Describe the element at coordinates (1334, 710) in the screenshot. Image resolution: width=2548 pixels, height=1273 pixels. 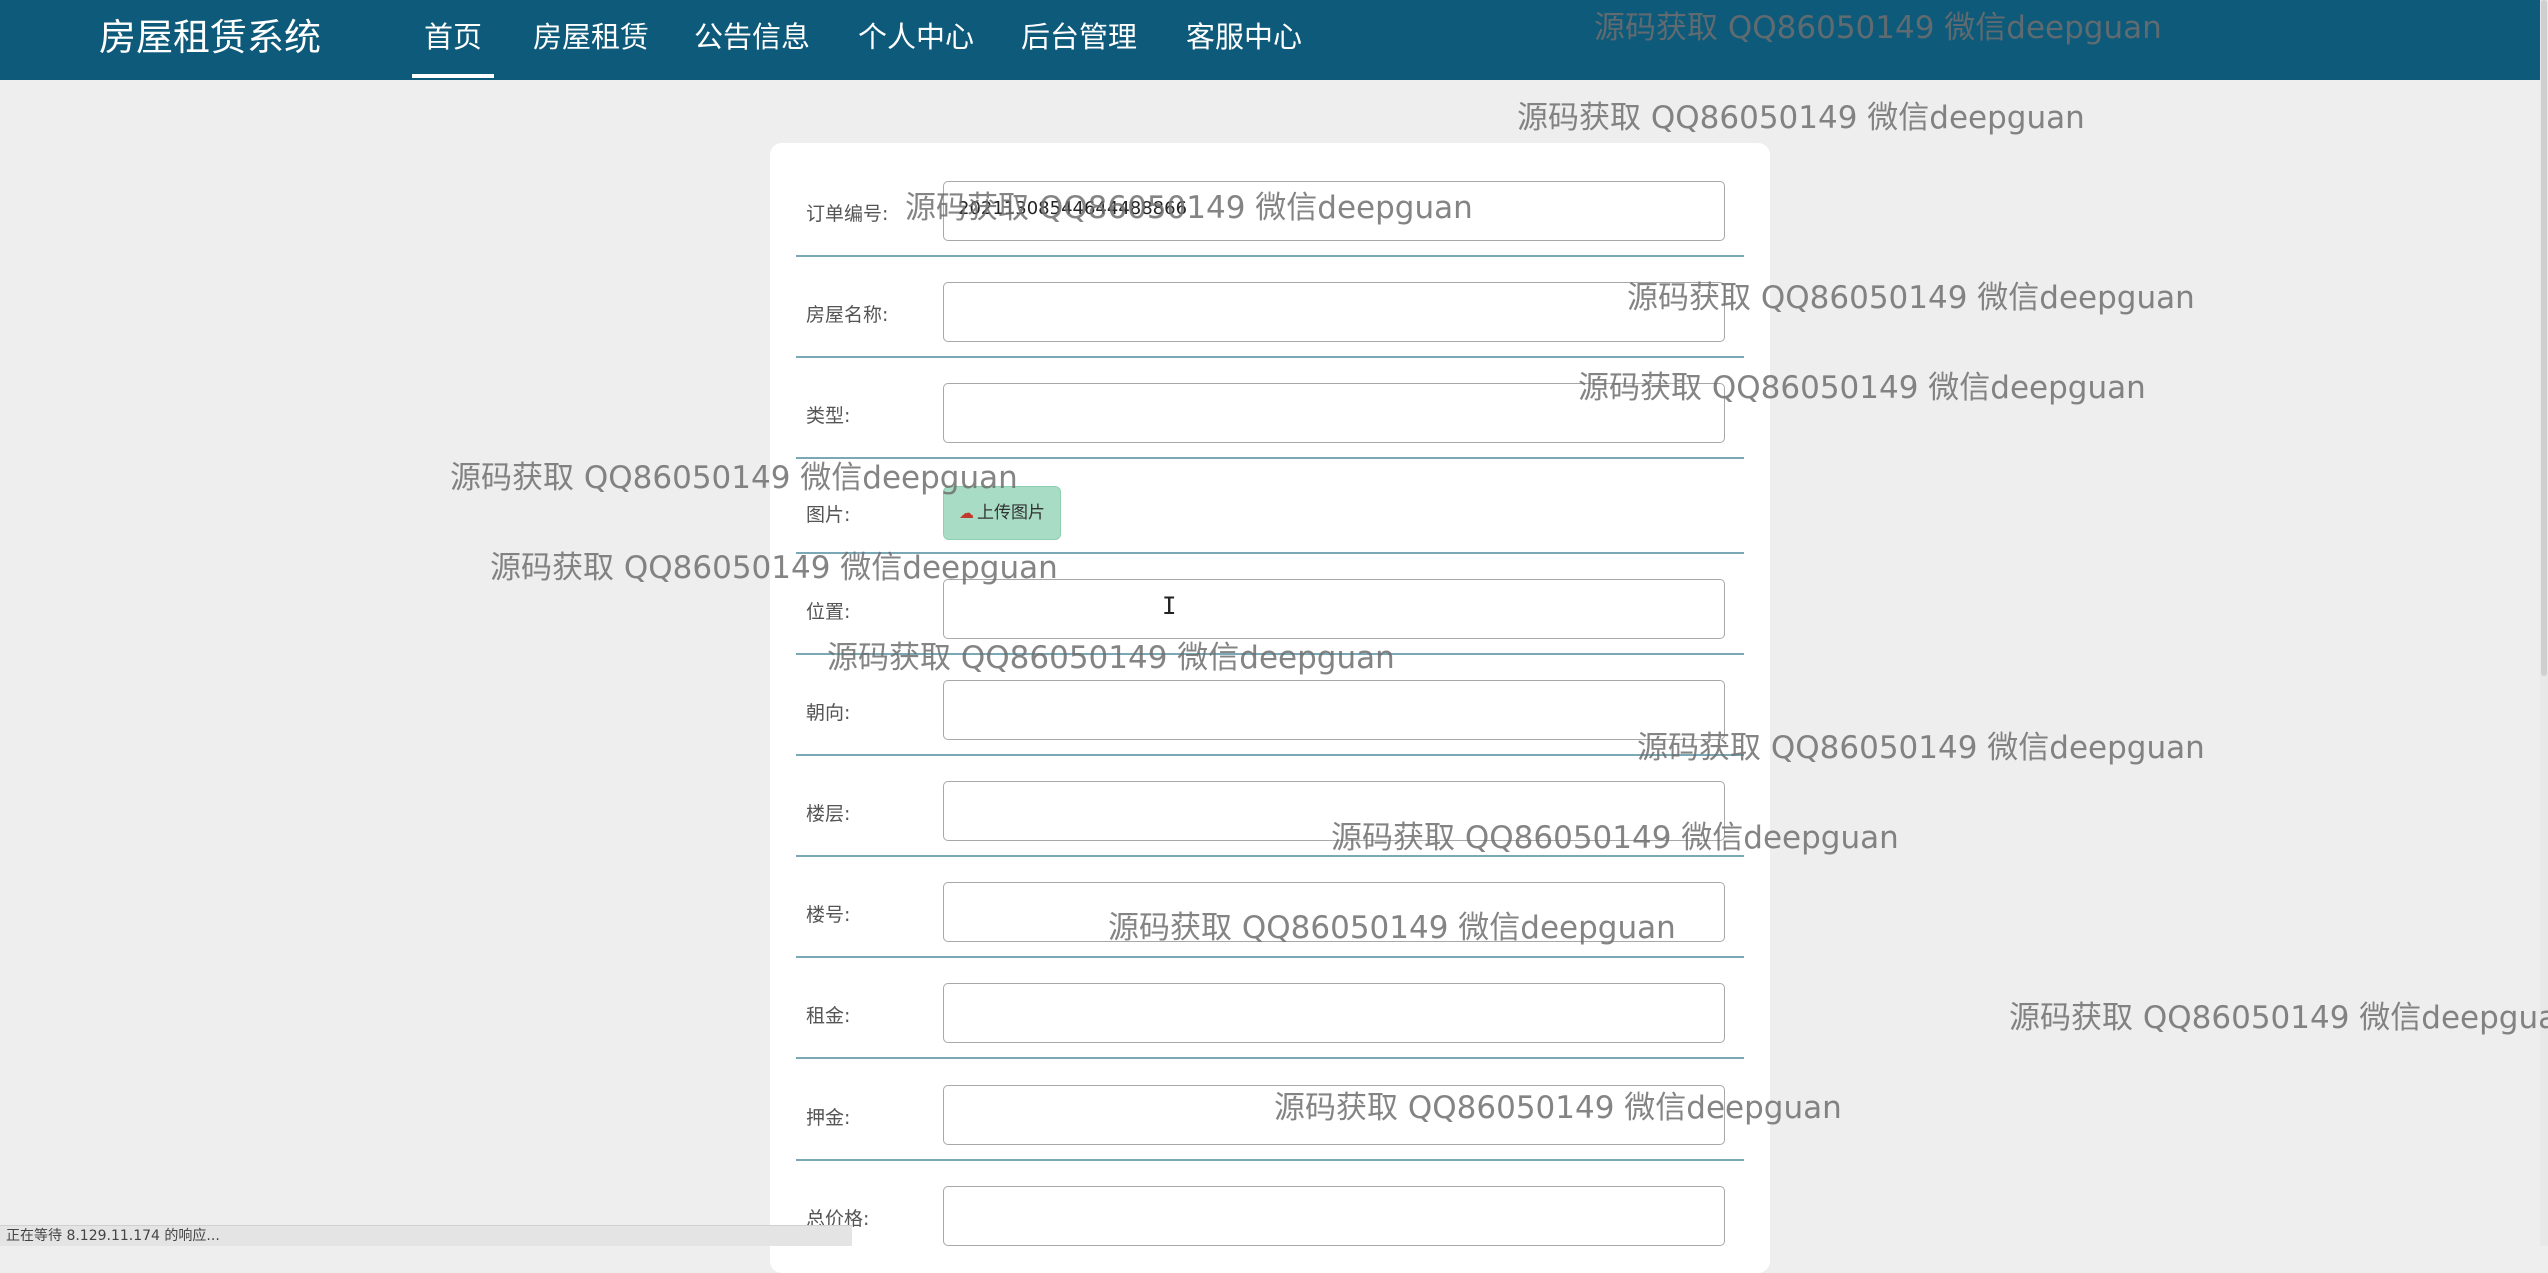
I see `orientation-input` at that location.